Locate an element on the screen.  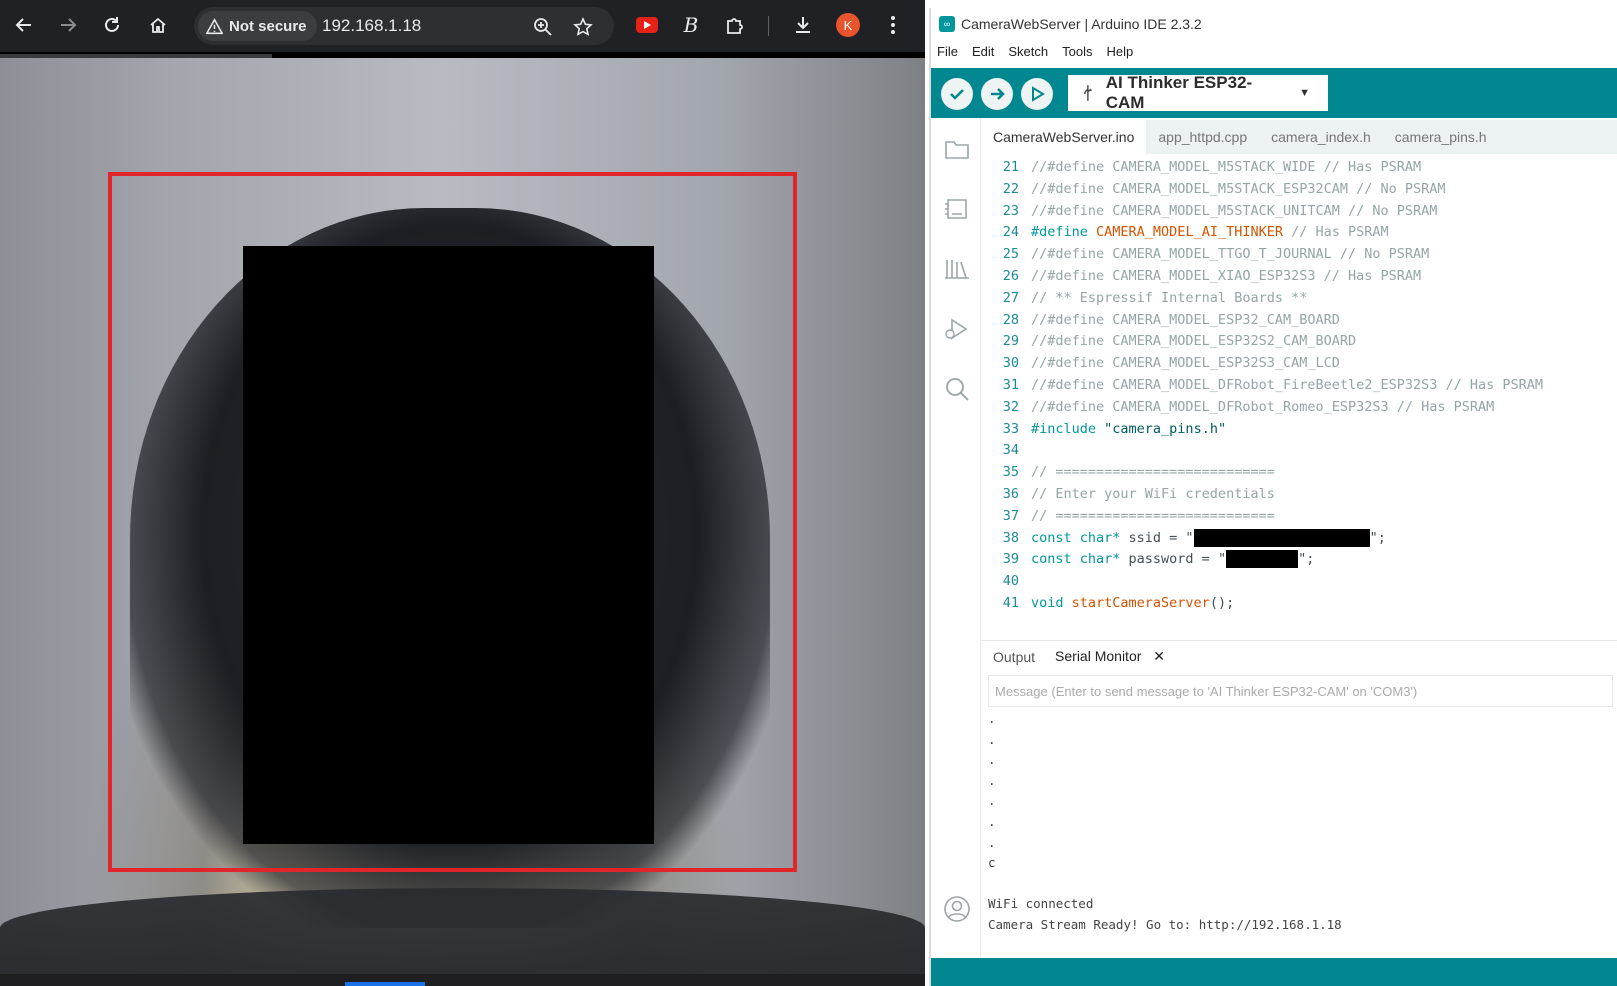
user-icon is located at coordinates (957, 909).